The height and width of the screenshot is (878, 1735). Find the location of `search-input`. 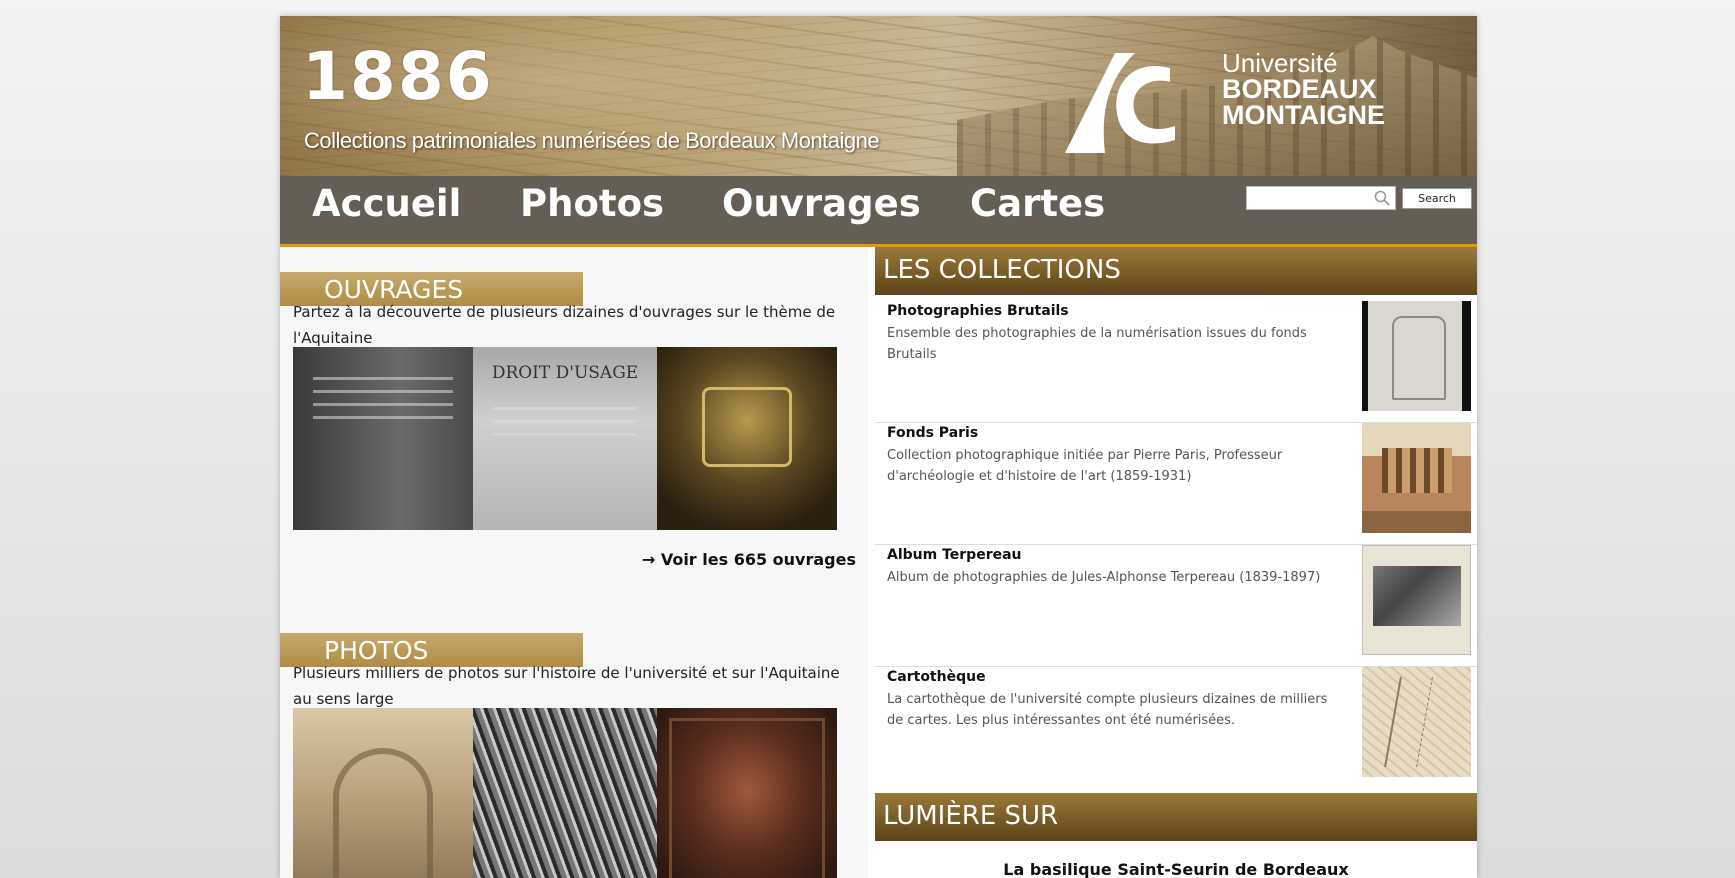

search-input is located at coordinates (1308, 198).